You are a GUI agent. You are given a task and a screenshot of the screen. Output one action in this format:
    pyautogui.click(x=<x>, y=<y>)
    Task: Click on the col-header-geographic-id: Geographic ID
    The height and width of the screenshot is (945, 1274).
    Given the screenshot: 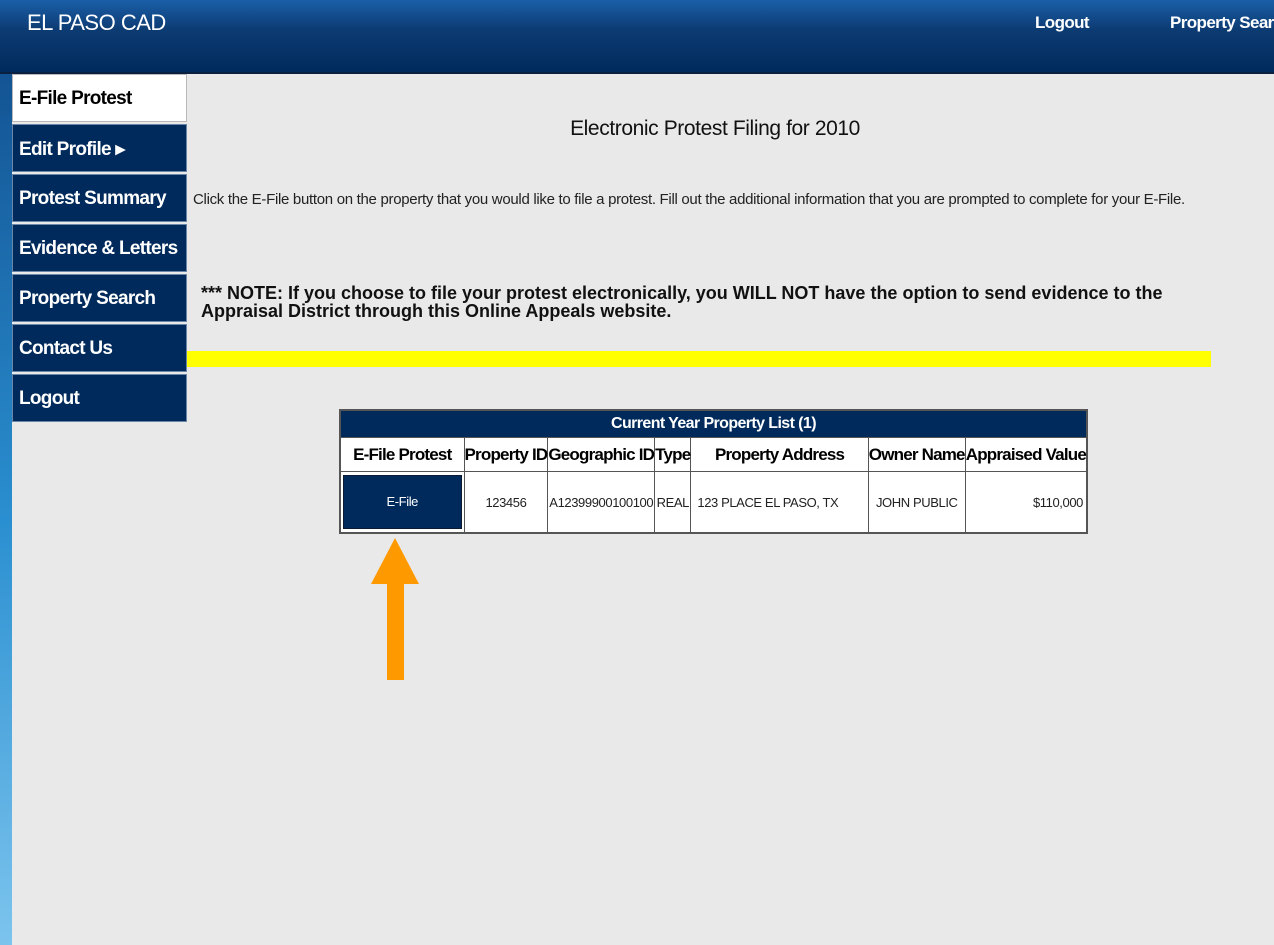 What is the action you would take?
    pyautogui.click(x=601, y=454)
    